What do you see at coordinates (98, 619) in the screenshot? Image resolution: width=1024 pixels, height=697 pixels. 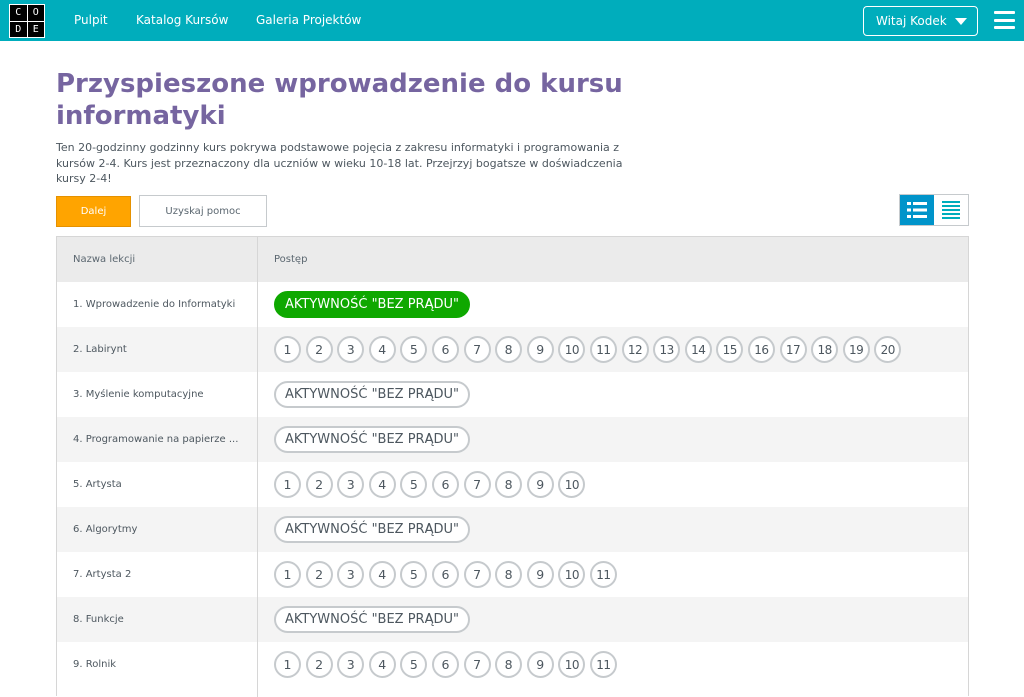 I see `lesson-name: 8. Funkcje` at bounding box center [98, 619].